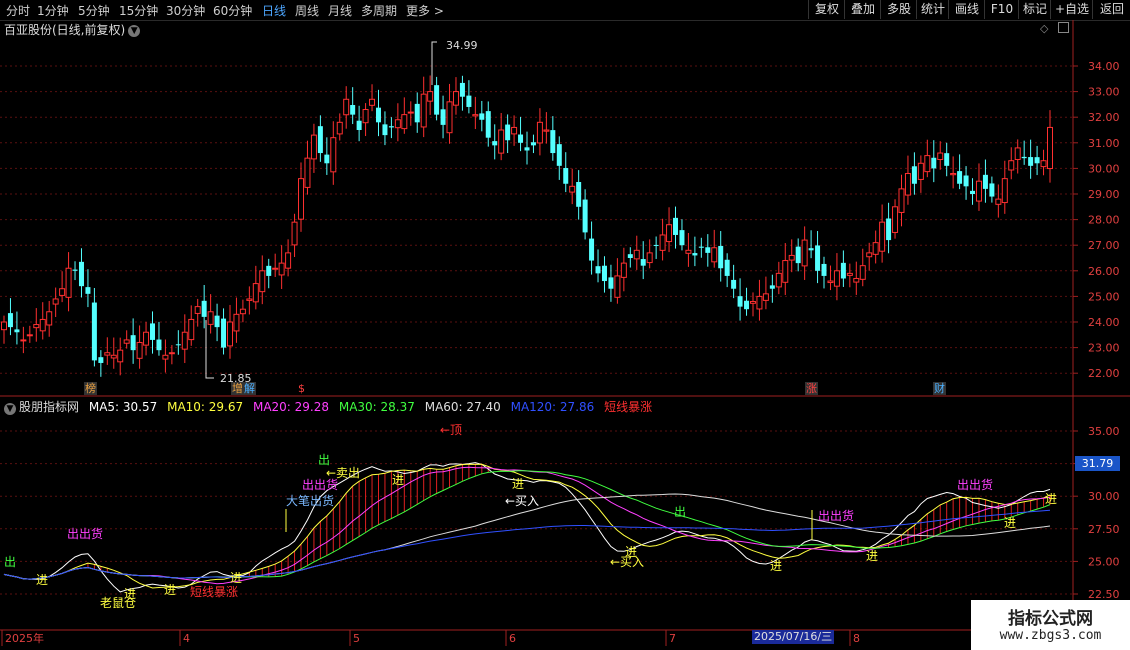 The image size is (1130, 650). Describe the element at coordinates (205, 407) in the screenshot. I see `ma10-legend: MA10: 29.67` at that location.